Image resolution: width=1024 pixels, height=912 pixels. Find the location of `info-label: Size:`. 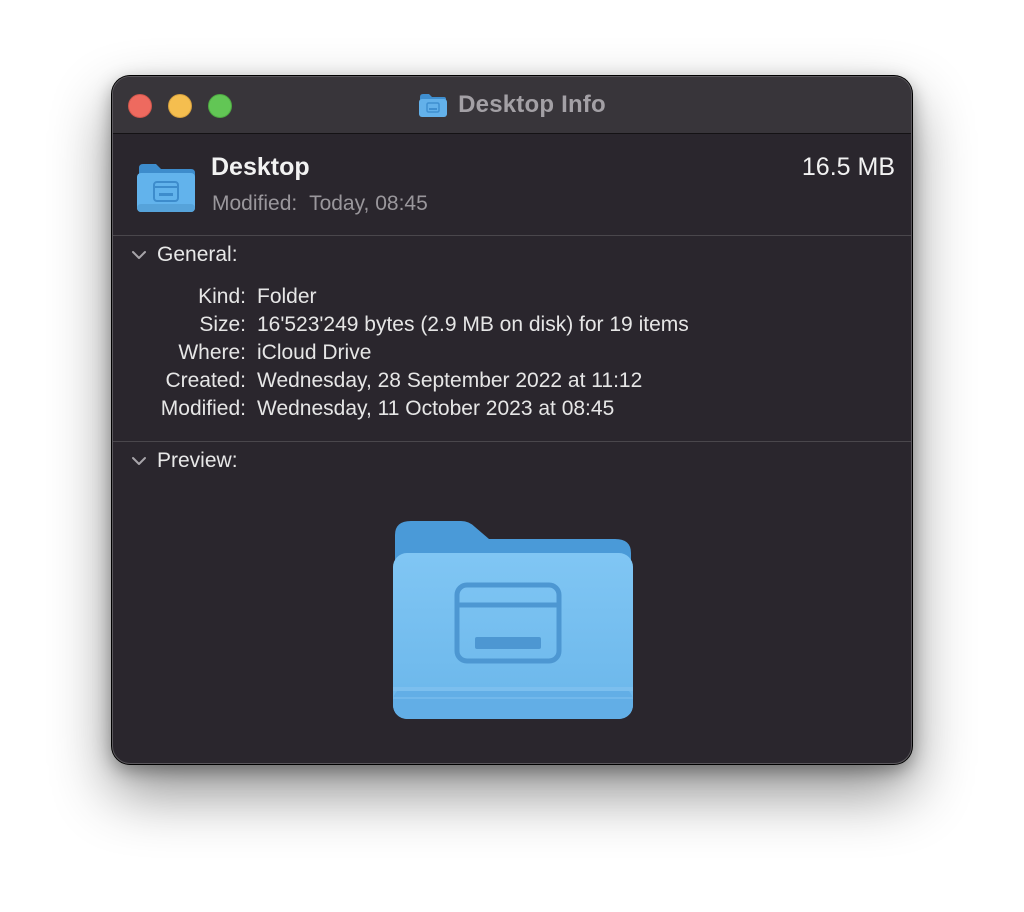

info-label: Size: is located at coordinates (222, 324).